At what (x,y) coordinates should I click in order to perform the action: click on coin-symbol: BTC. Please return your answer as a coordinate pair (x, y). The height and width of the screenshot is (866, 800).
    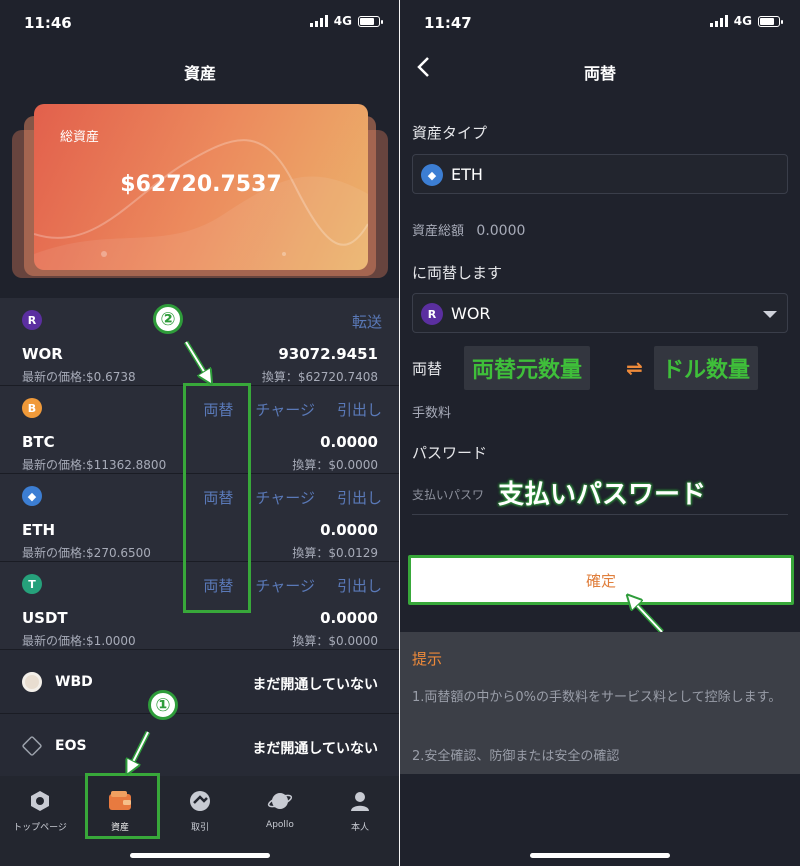
    Looking at the image, I should click on (38, 442).